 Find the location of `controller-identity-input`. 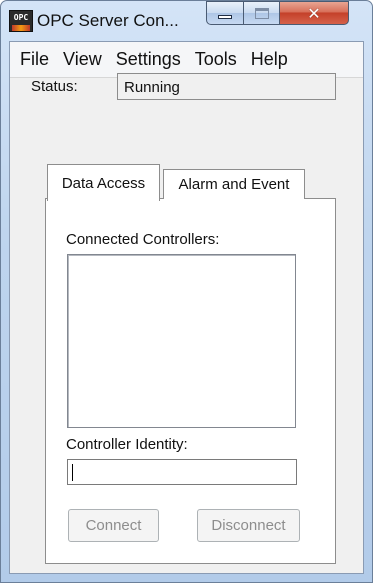

controller-identity-input is located at coordinates (182, 472).